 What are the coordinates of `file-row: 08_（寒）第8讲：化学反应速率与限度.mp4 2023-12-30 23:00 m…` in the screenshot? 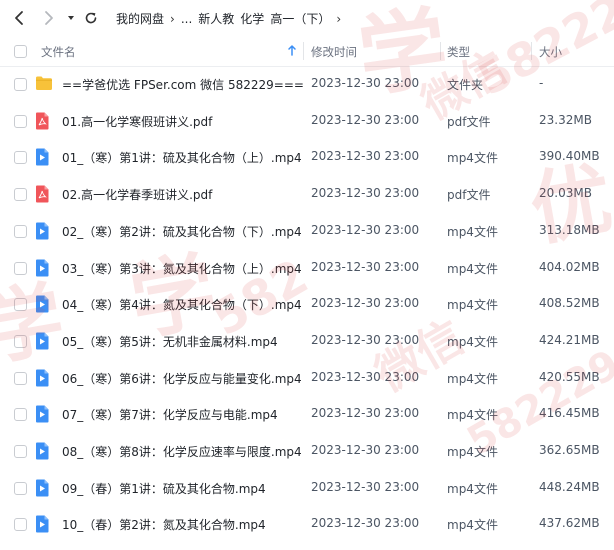 It's located at (307, 451).